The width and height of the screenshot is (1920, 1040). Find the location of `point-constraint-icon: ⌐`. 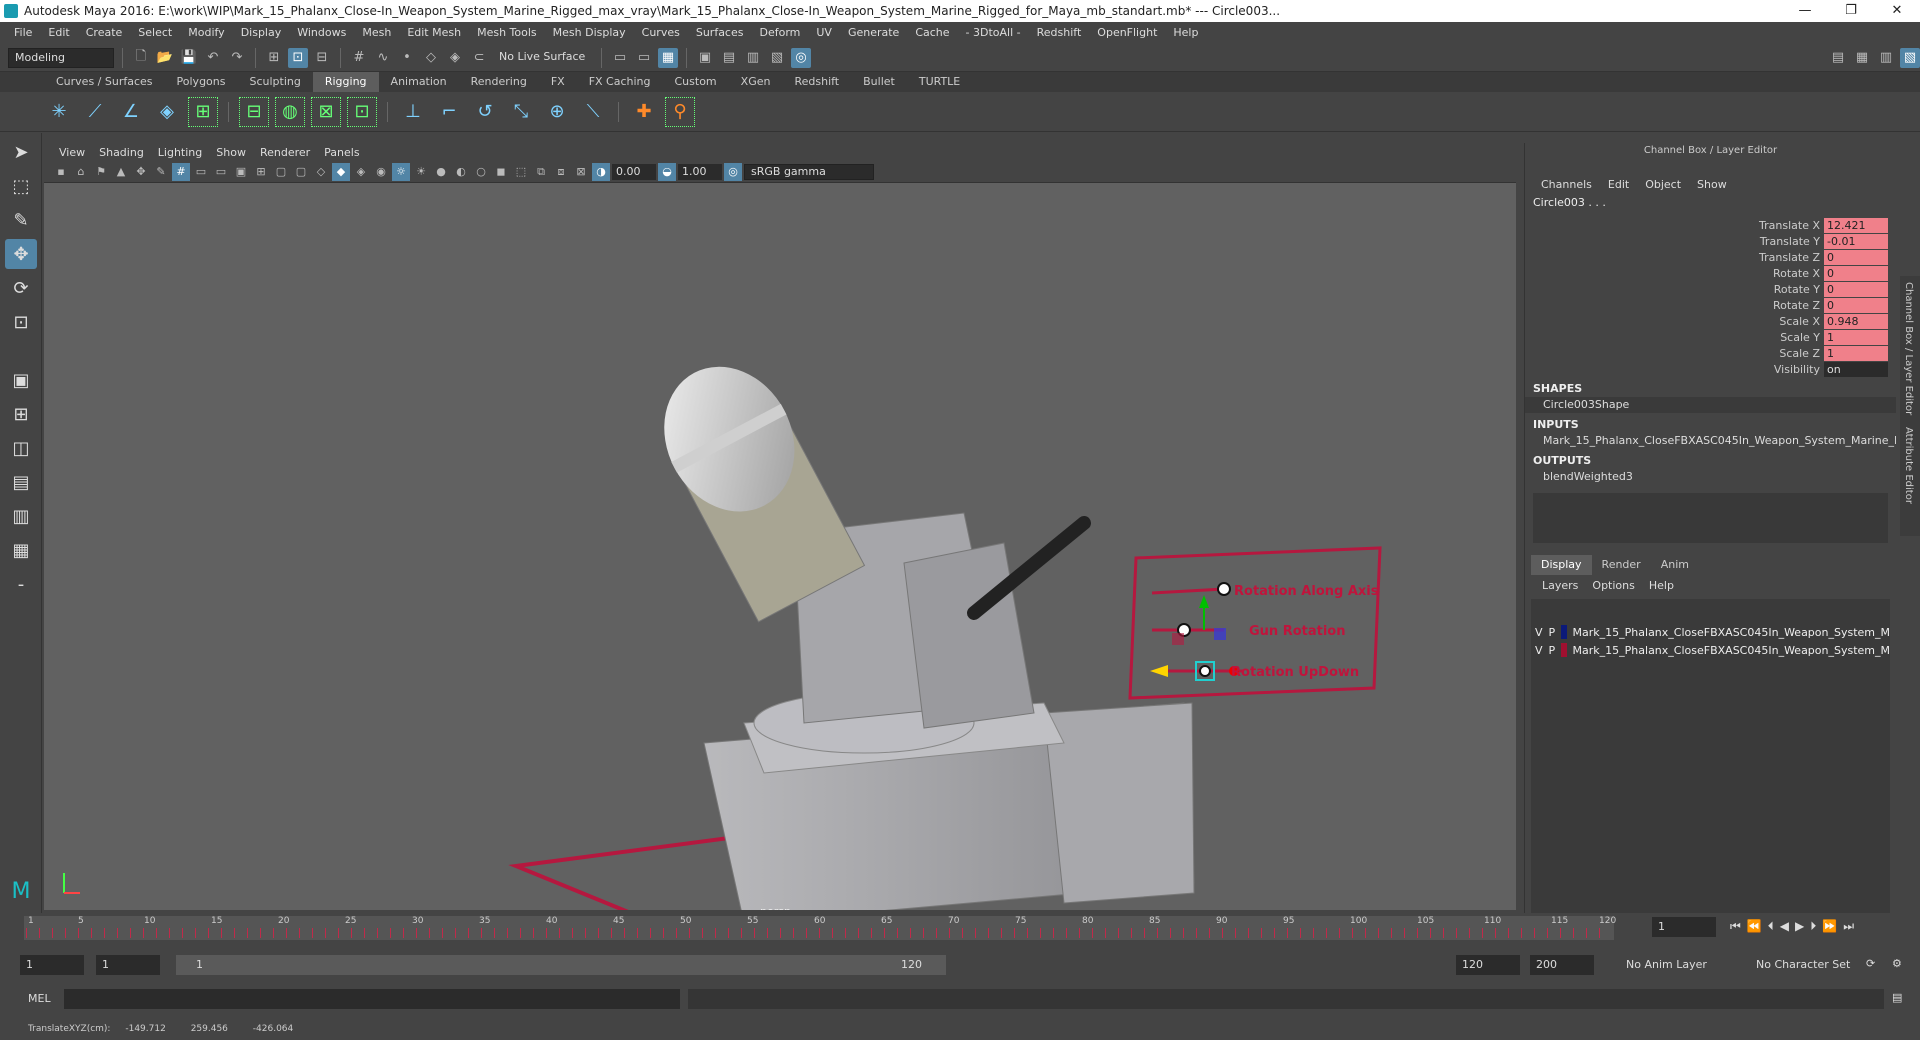

point-constraint-icon: ⌐ is located at coordinates (449, 112).